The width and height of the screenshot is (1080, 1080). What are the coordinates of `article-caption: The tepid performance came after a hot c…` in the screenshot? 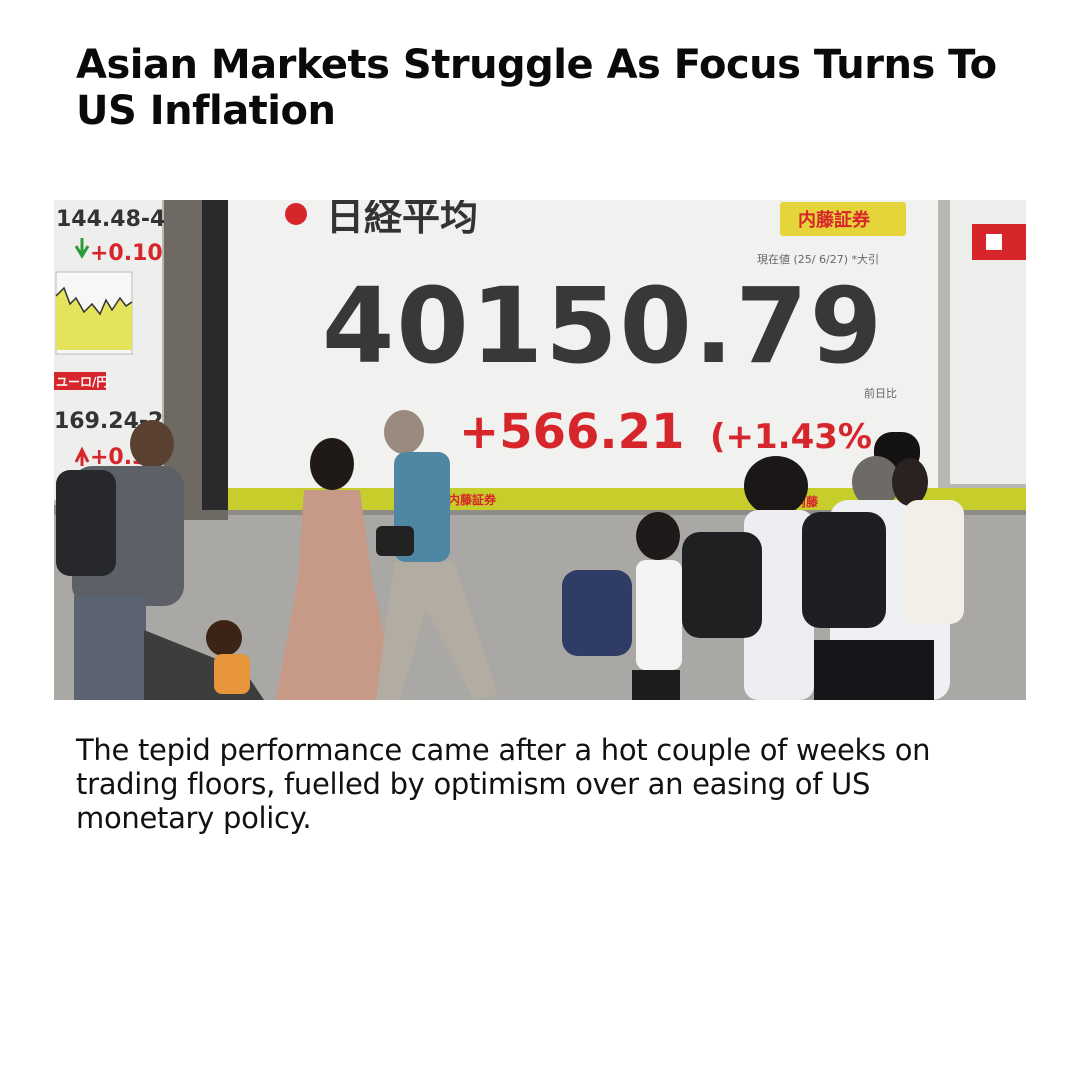 It's located at (503, 784).